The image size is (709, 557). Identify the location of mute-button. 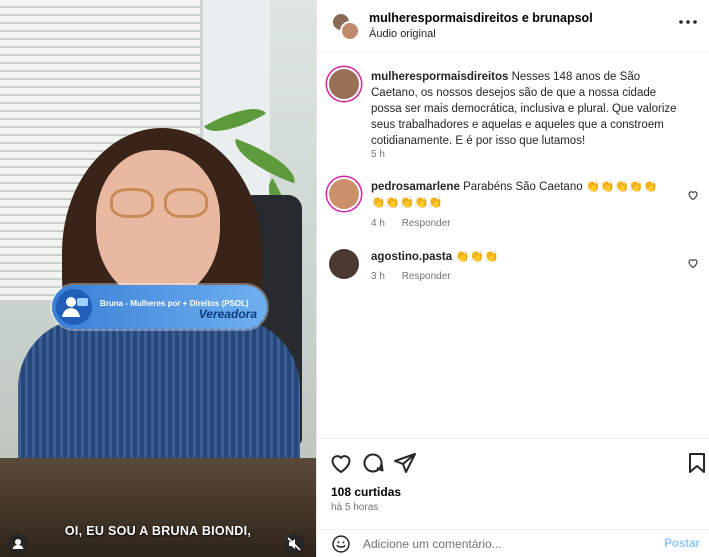
(294, 544).